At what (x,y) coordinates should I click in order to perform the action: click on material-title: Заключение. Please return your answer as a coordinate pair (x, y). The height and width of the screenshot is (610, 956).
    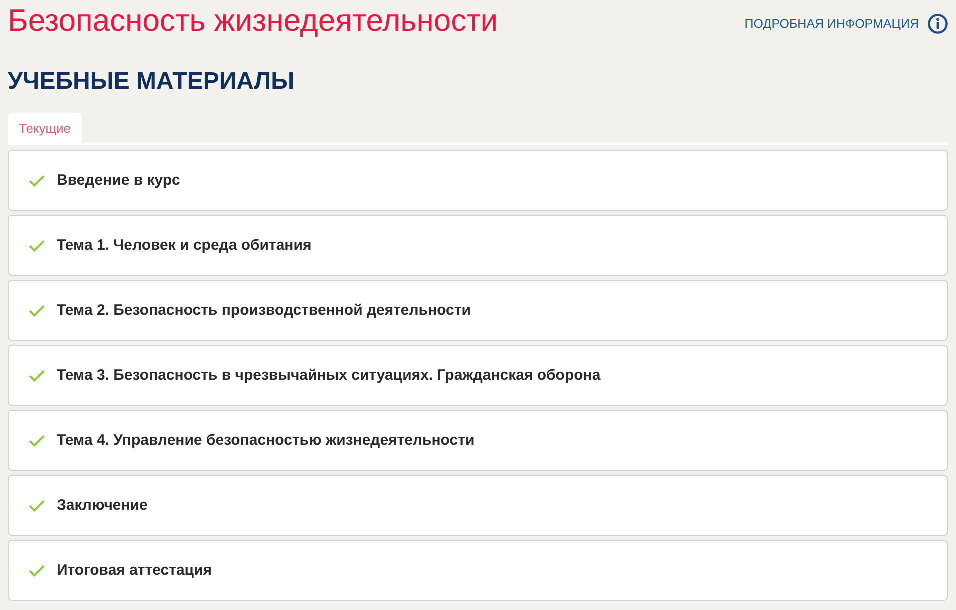
    Looking at the image, I should click on (102, 505).